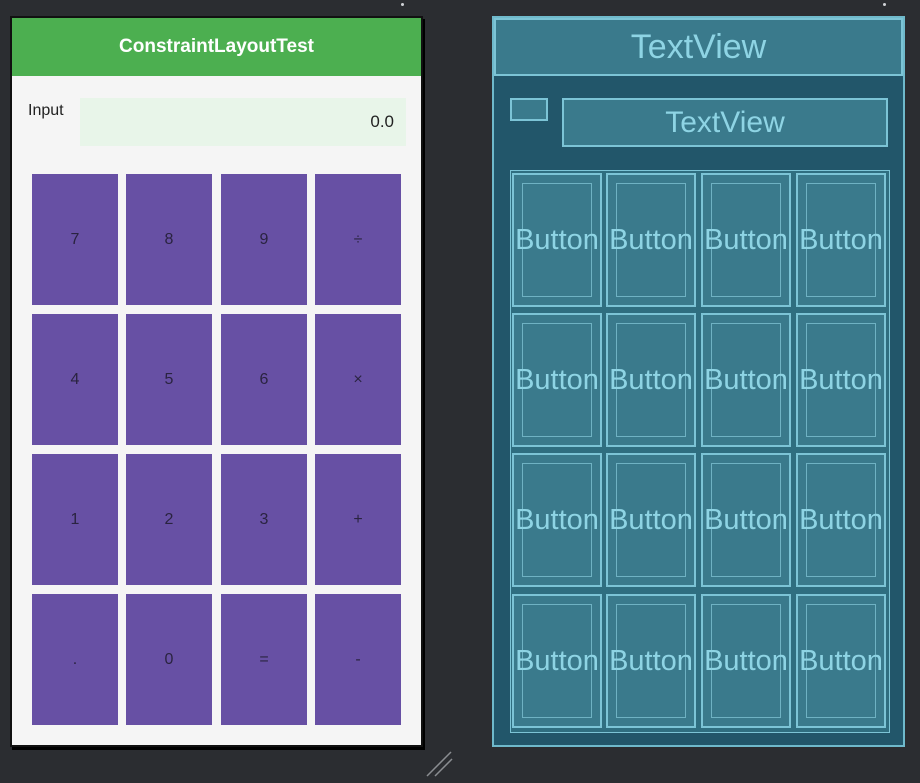  What do you see at coordinates (884, 4) in the screenshot?
I see `device-top-marker-right` at bounding box center [884, 4].